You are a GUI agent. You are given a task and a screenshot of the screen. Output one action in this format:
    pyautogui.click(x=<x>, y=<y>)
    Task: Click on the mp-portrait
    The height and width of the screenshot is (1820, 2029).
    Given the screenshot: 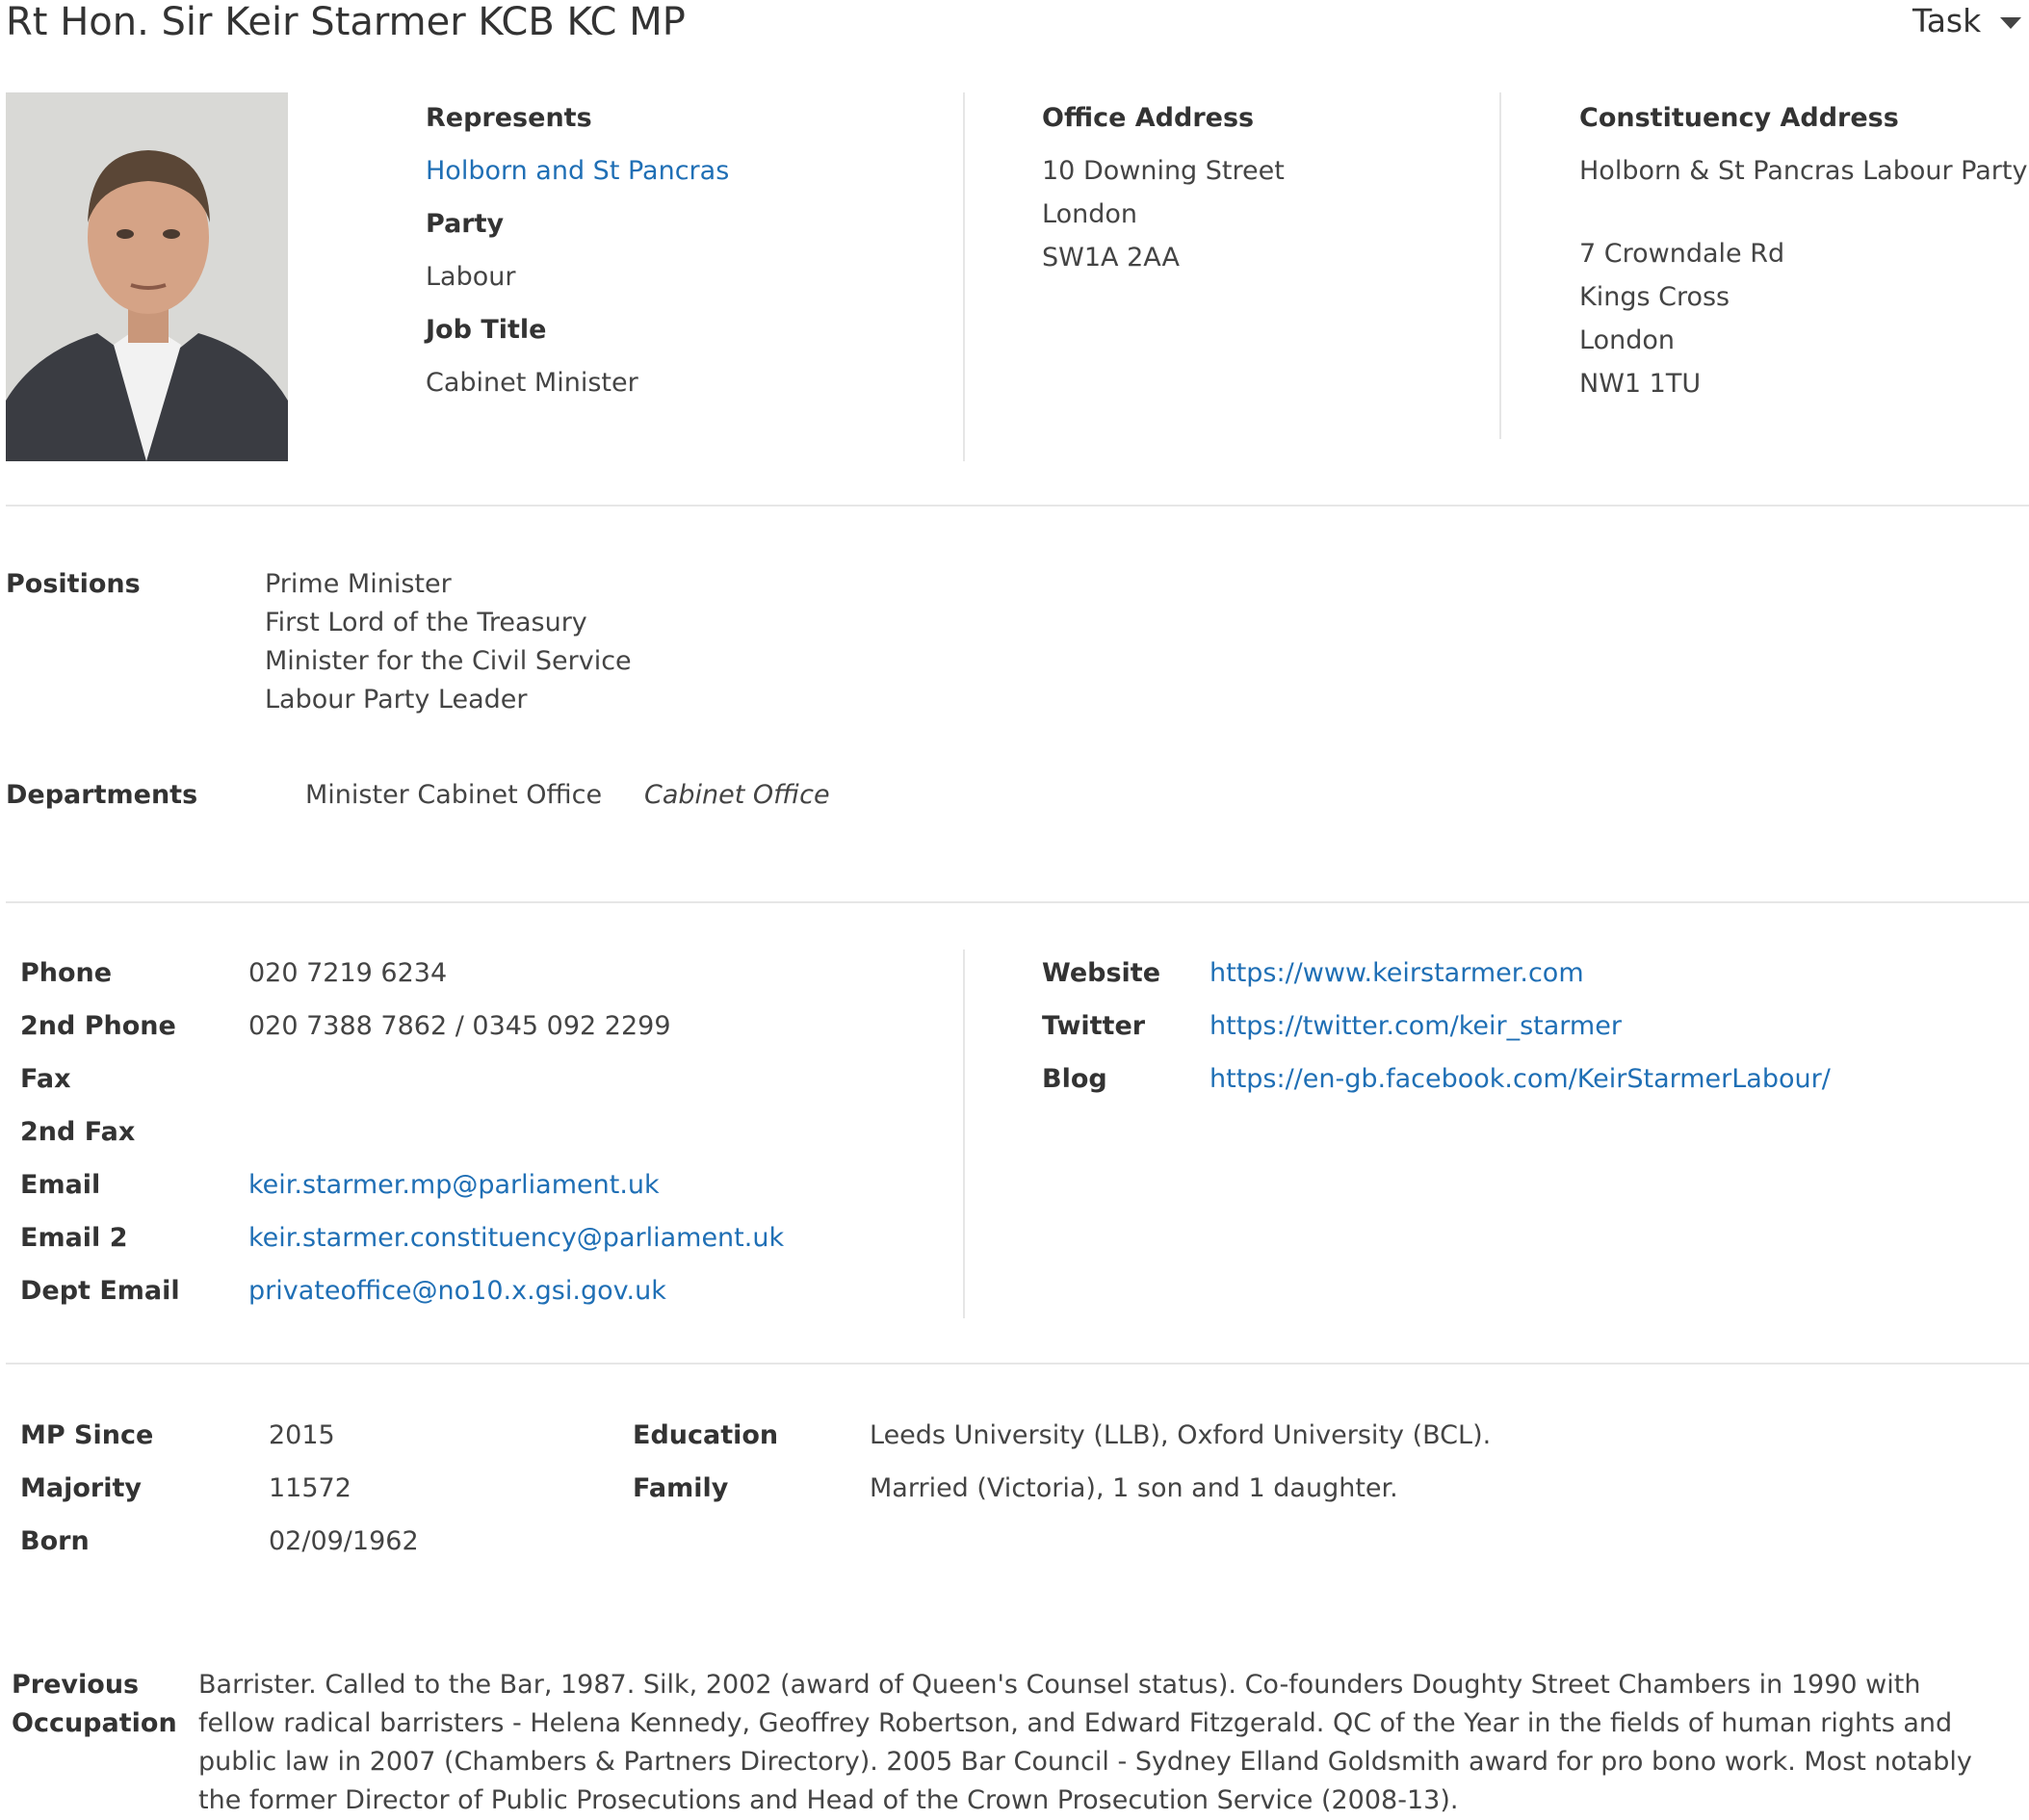 What is the action you would take?
    pyautogui.click(x=147, y=276)
    